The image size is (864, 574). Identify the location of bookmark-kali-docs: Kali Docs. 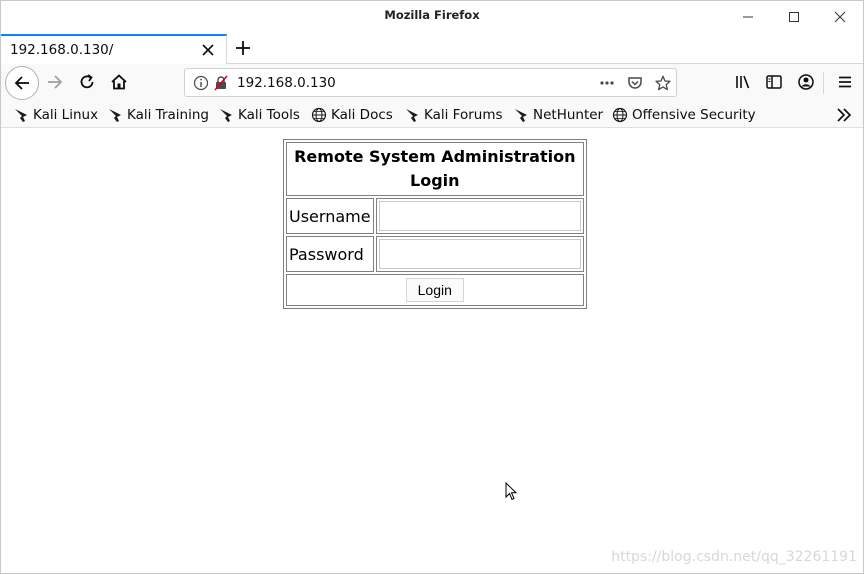
(352, 115).